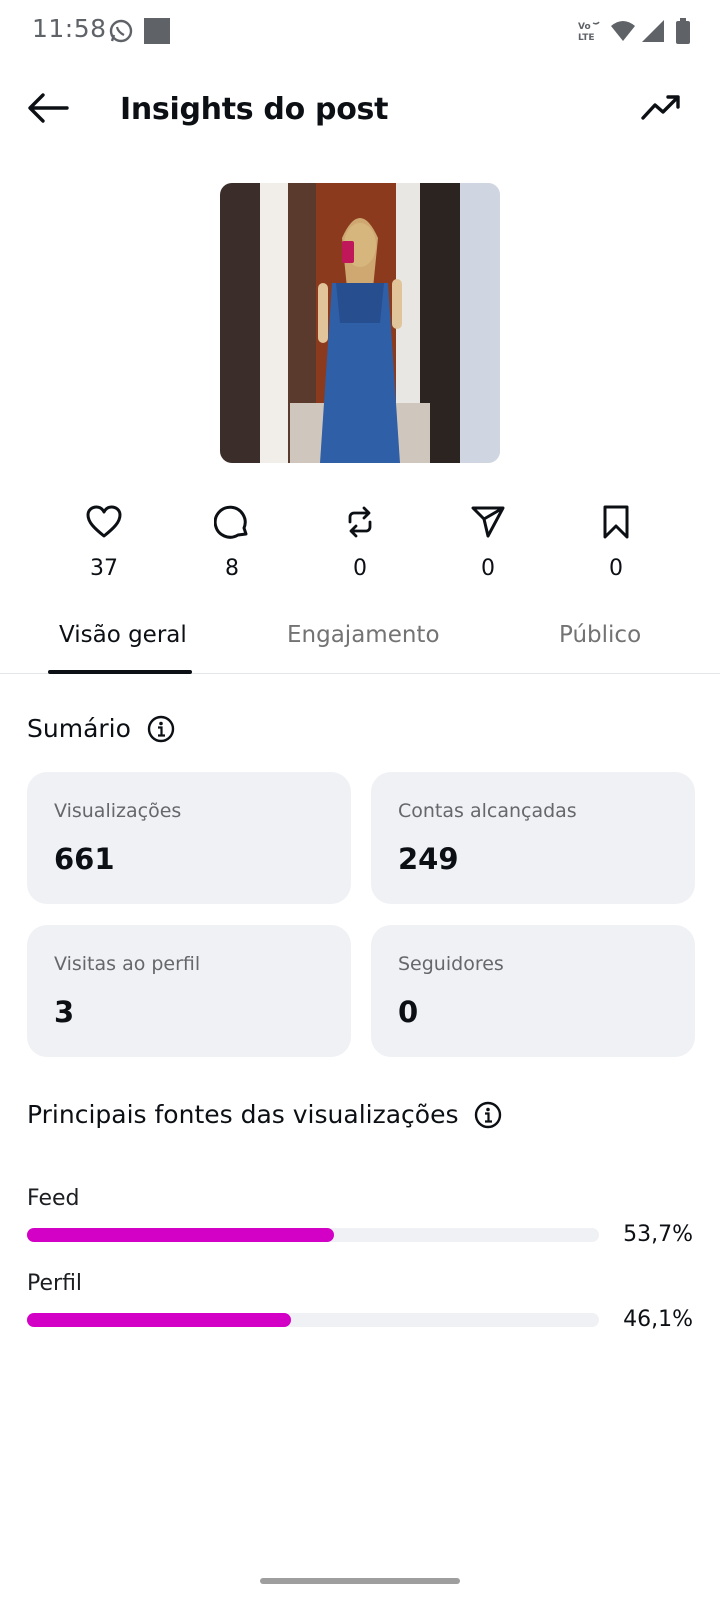 Image resolution: width=720 pixels, height=1600 pixels. Describe the element at coordinates (658, 1319) in the screenshot. I see `source-percent: 46,1%` at that location.